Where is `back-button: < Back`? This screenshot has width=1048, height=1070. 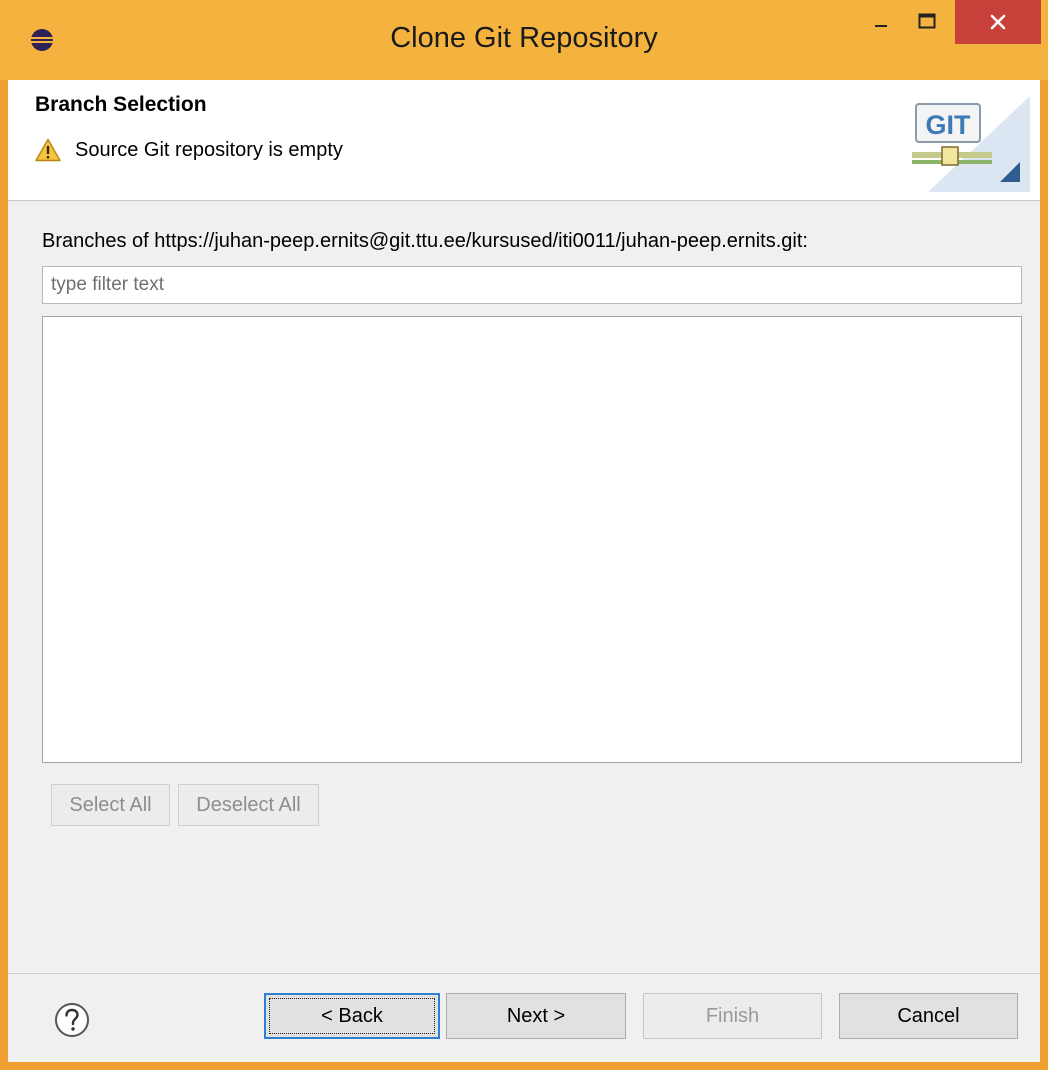
back-button: < Back is located at coordinates (352, 1016).